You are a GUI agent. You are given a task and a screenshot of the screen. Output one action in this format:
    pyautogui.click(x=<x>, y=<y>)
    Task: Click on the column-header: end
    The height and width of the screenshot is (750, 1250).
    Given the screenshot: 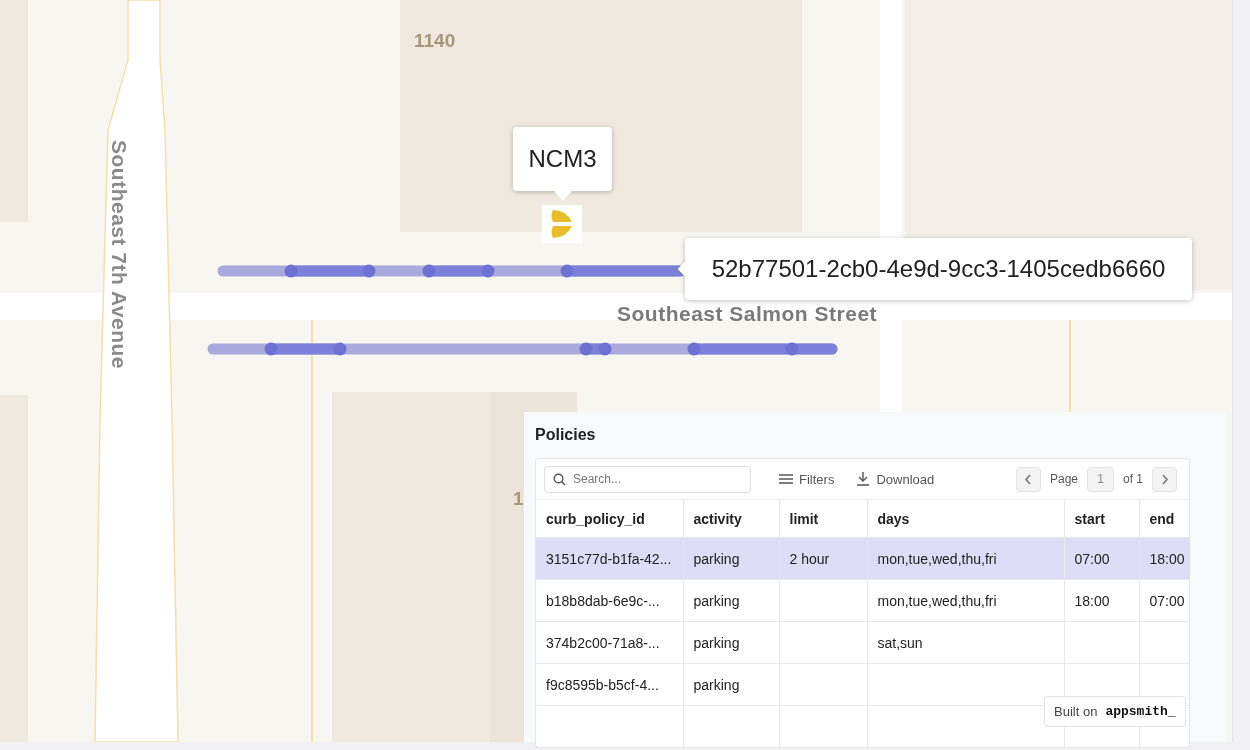 What is the action you would take?
    pyautogui.click(x=1164, y=519)
    